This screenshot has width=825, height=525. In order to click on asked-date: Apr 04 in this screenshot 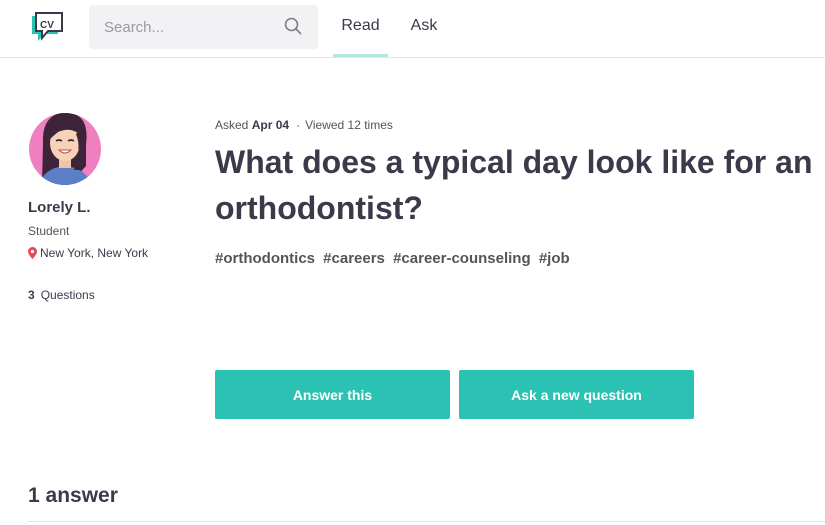, I will do `click(270, 125)`.